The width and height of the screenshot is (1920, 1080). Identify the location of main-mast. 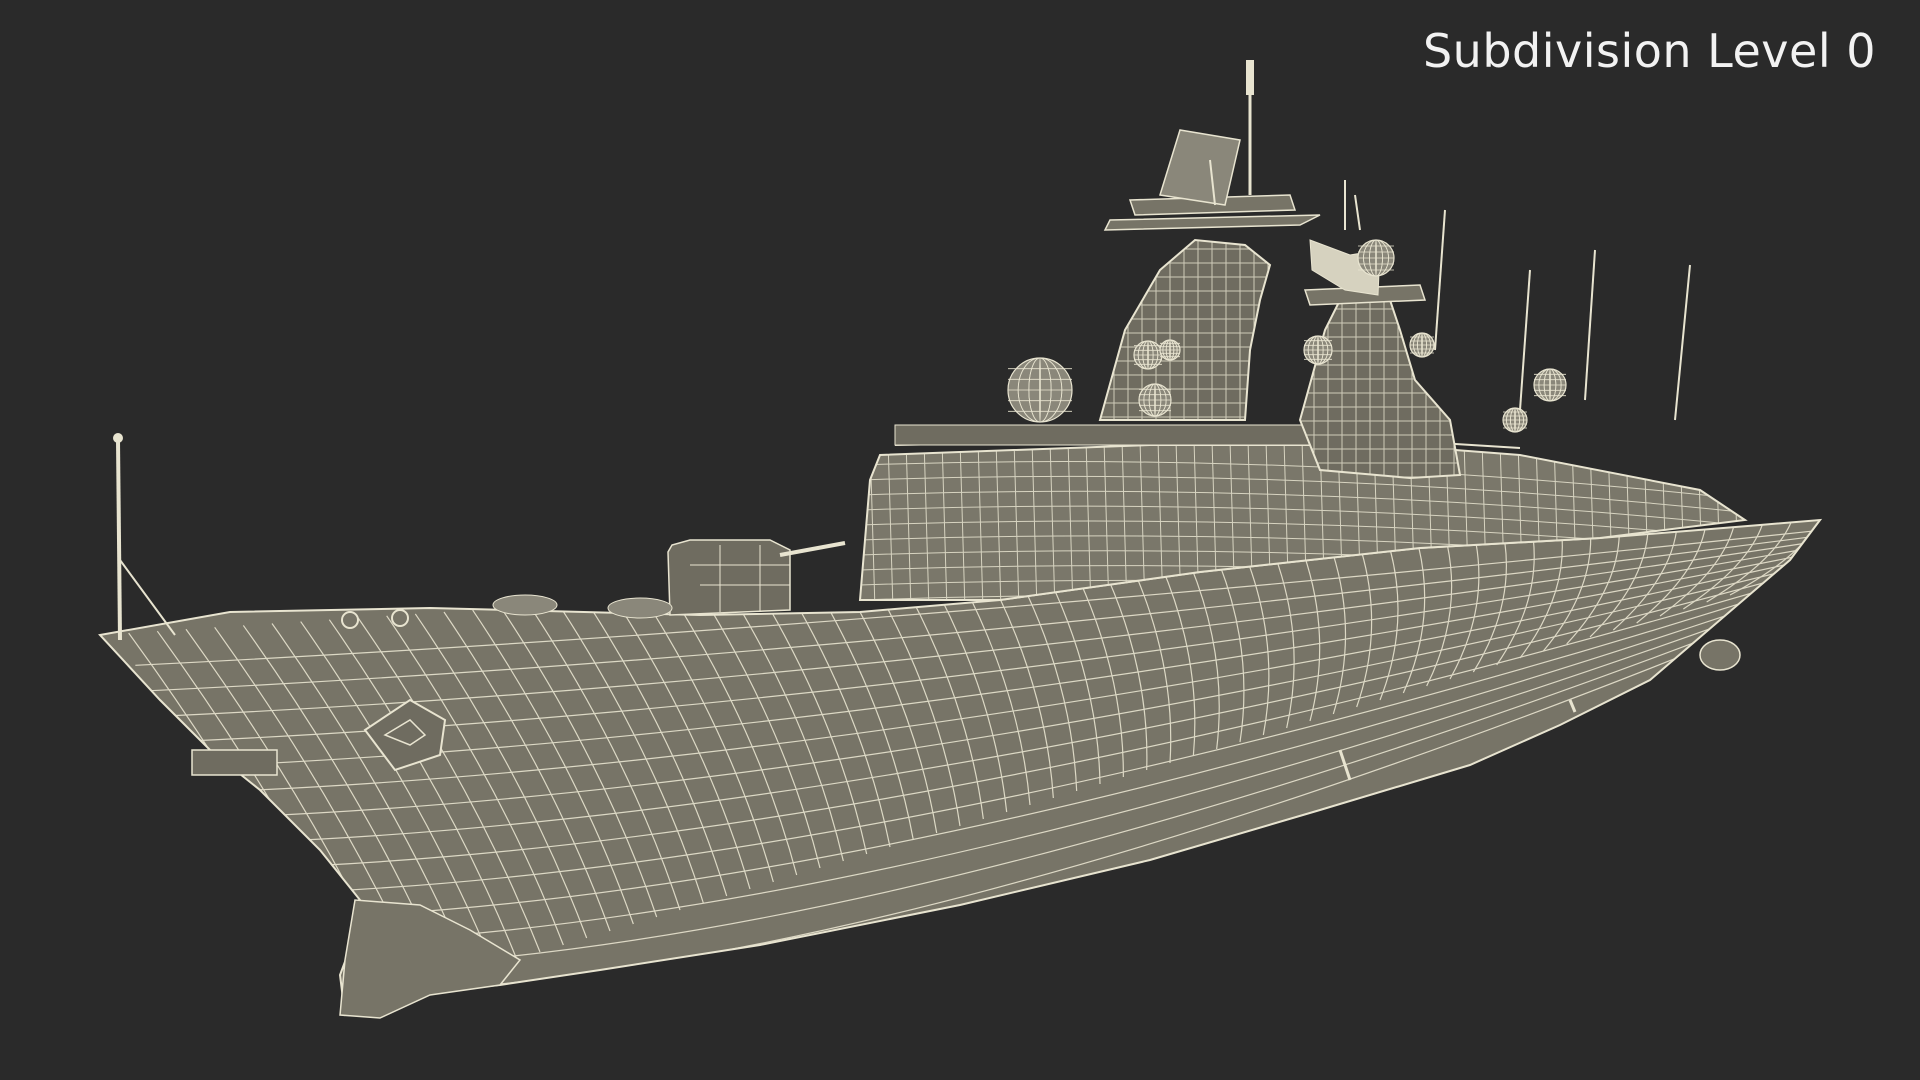
(1209, 240).